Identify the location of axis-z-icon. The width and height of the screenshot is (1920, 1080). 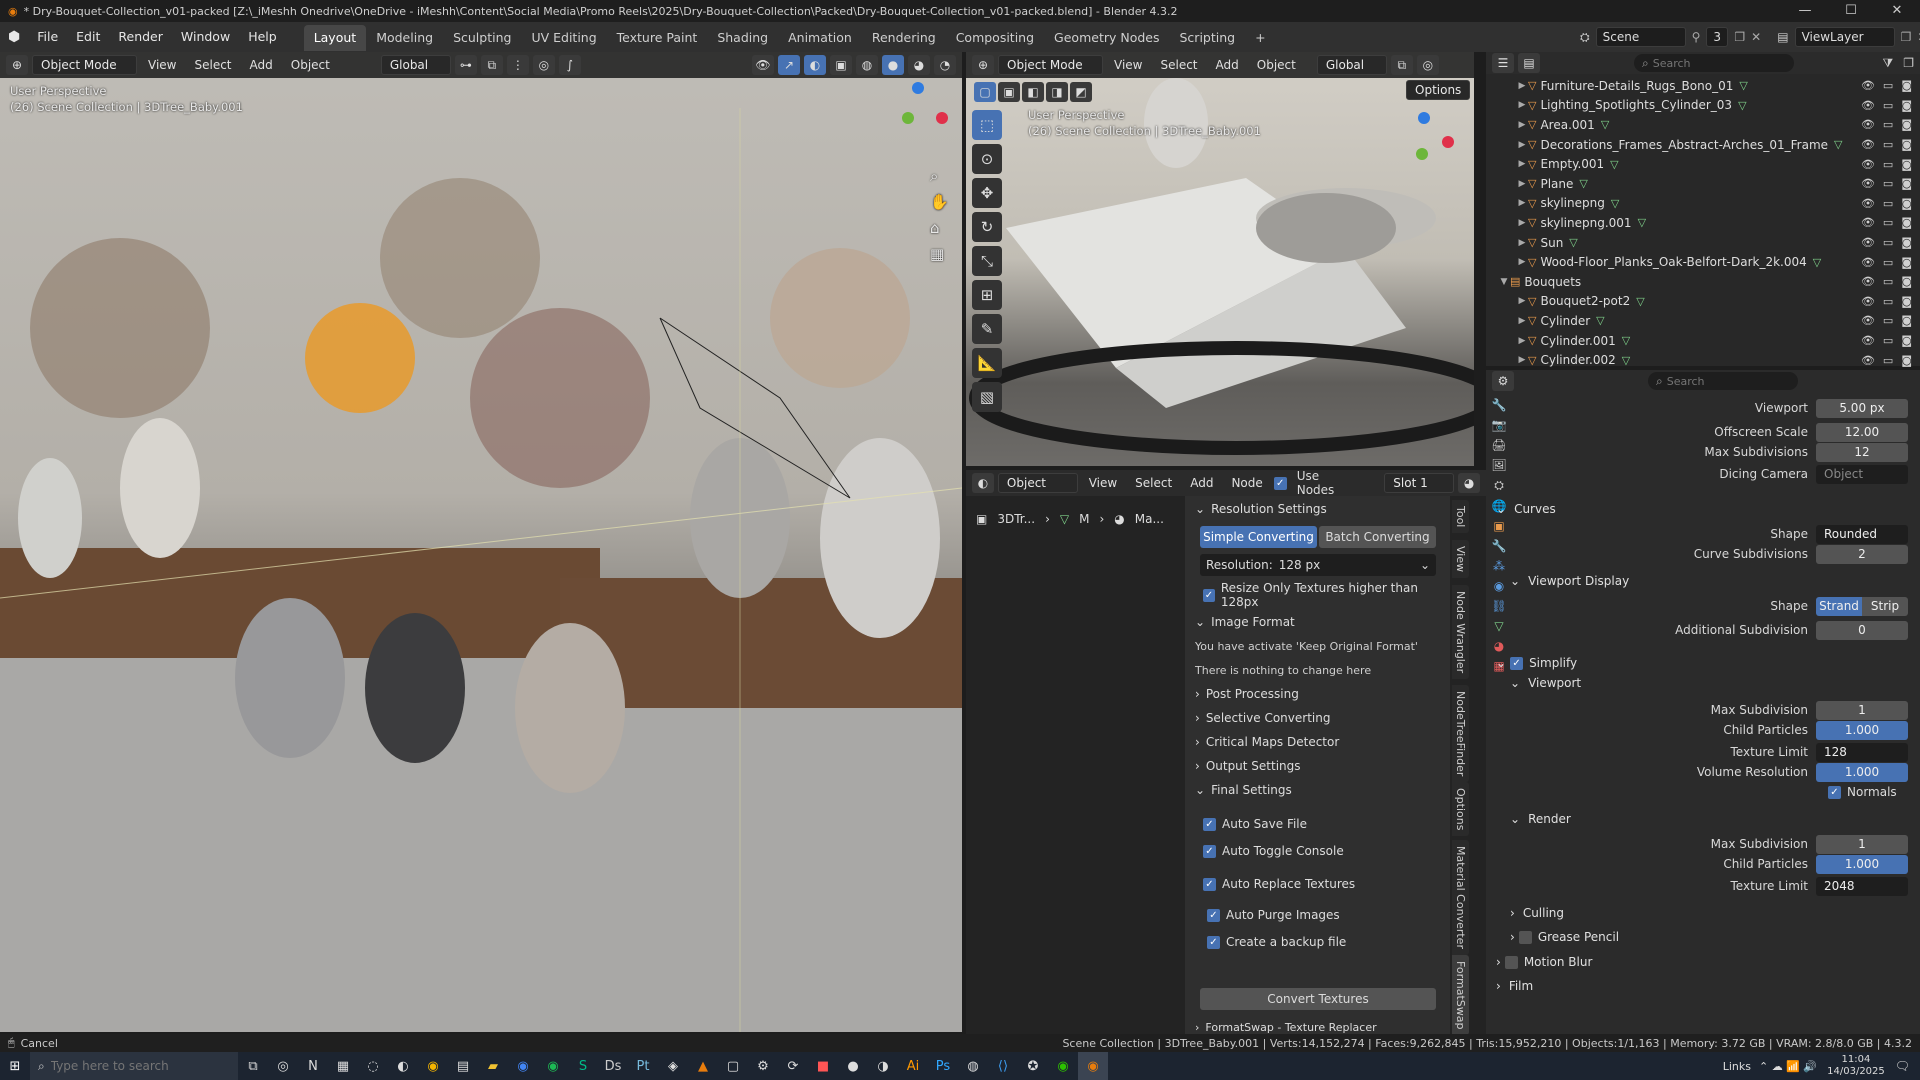
(1424, 118).